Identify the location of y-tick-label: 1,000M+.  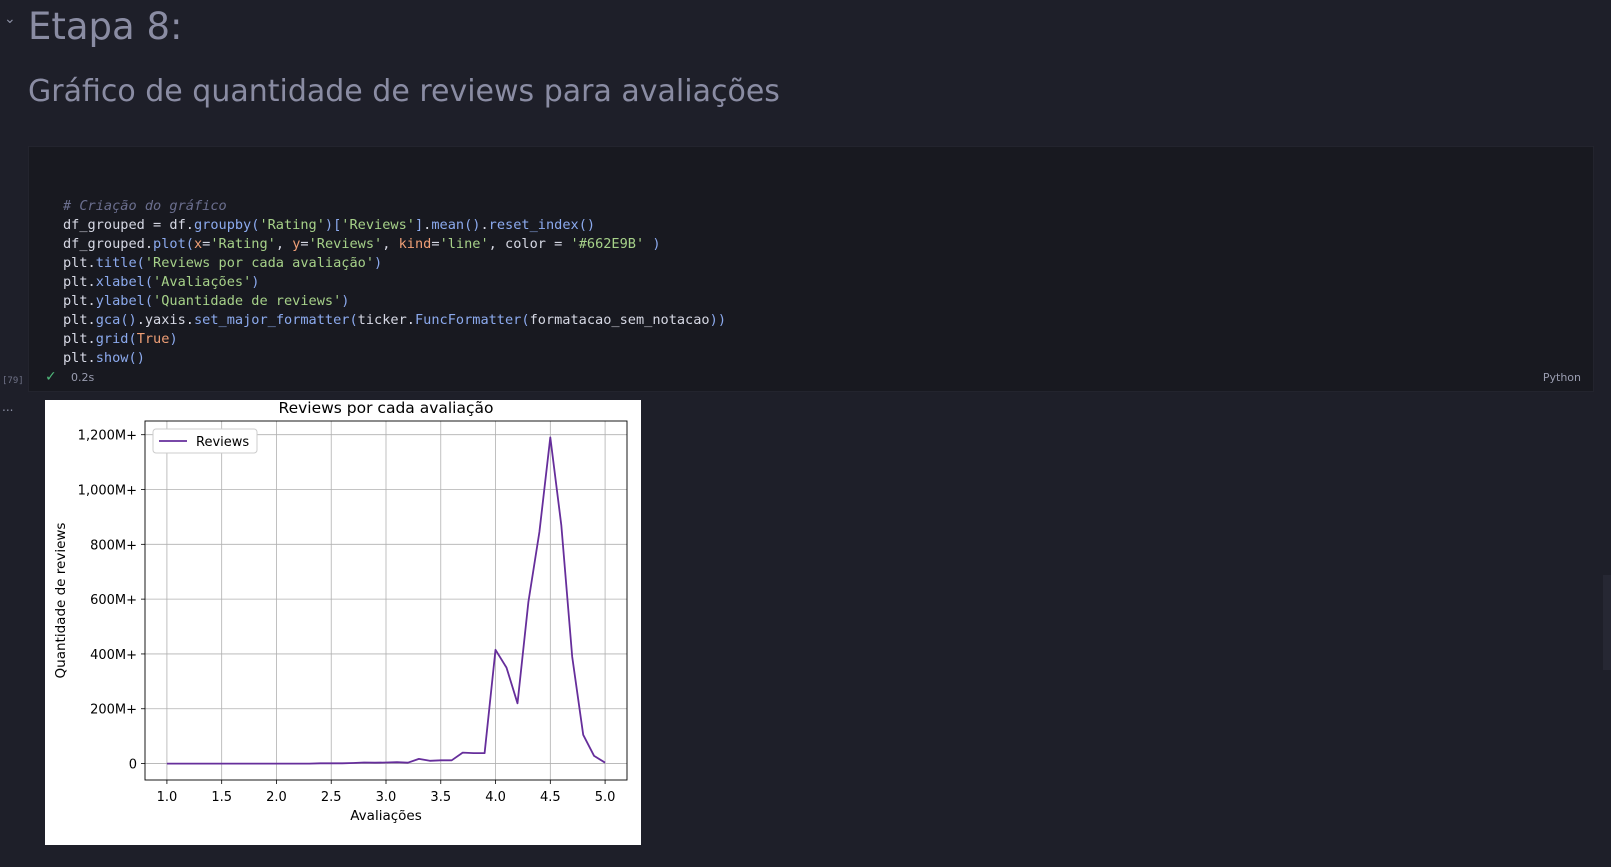
(107, 491).